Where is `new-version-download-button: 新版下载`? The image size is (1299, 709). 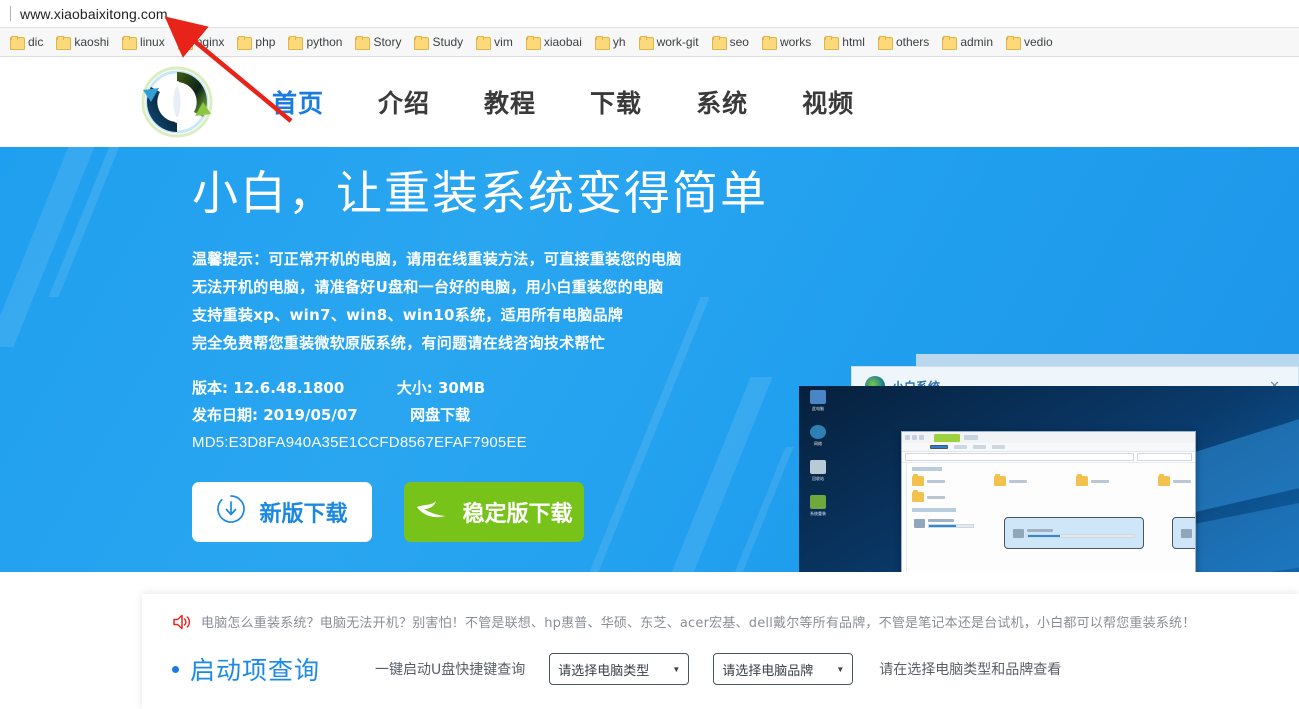
new-version-download-button: 新版下载 is located at coordinates (282, 512).